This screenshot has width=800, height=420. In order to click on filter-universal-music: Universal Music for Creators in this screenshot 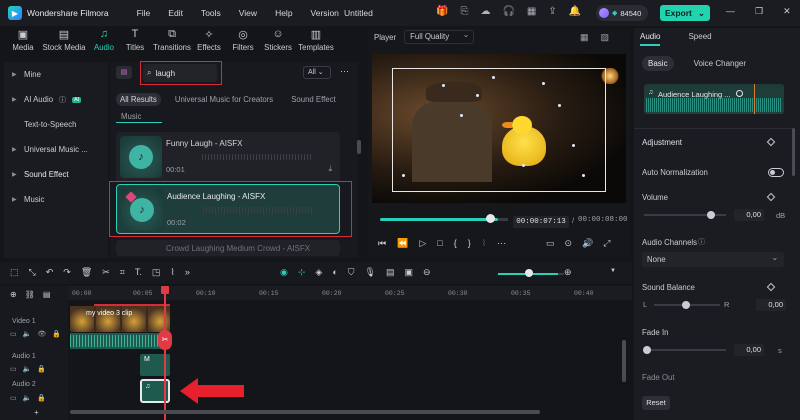, I will do `click(224, 99)`.